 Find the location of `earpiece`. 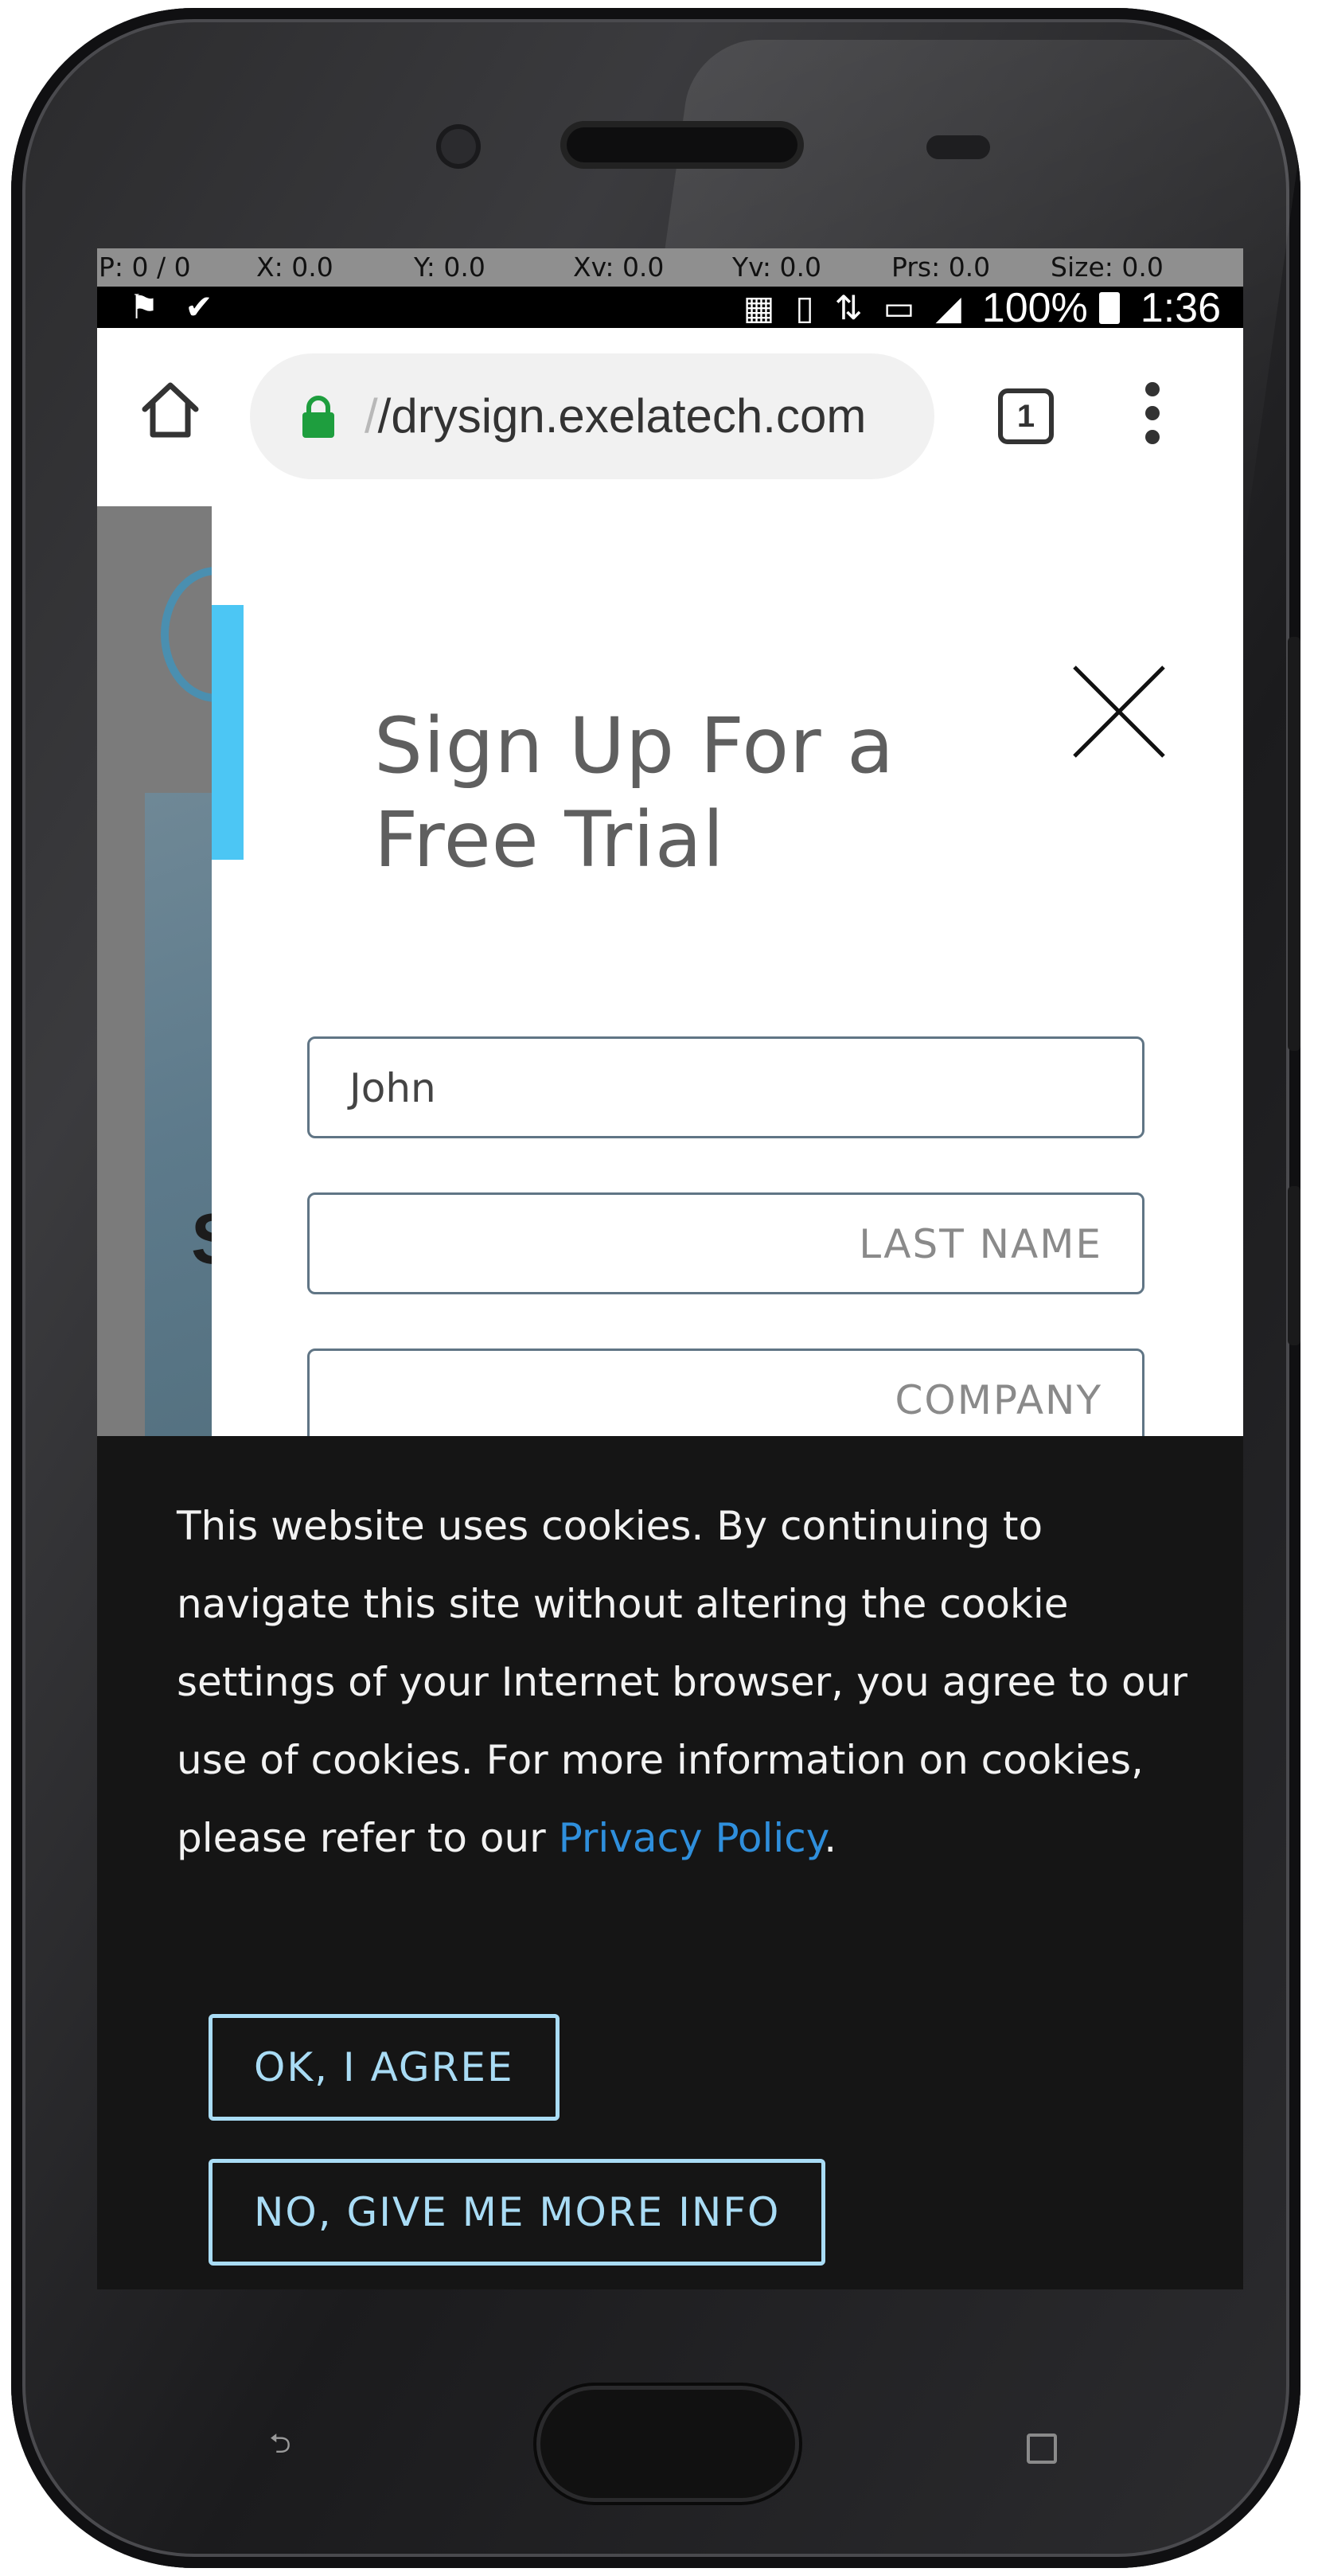

earpiece is located at coordinates (682, 144).